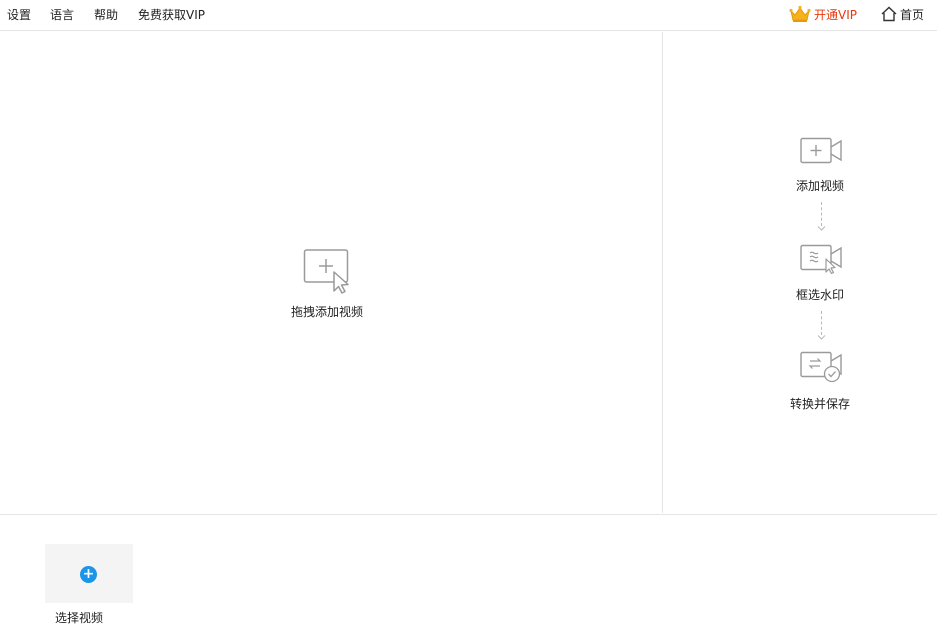  What do you see at coordinates (821, 367) in the screenshot?
I see `video-convert-save-icon` at bounding box center [821, 367].